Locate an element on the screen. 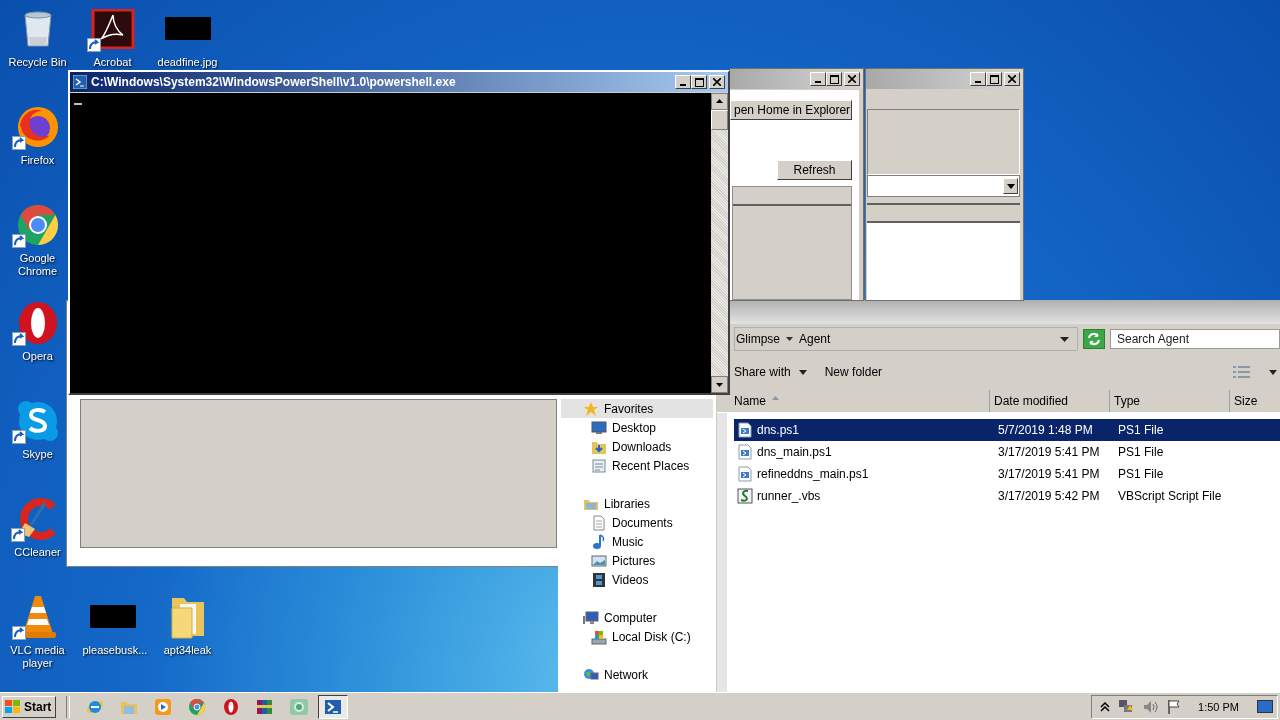 This screenshot has height=720, width=1280. caret-icon is located at coordinates (1273, 372).